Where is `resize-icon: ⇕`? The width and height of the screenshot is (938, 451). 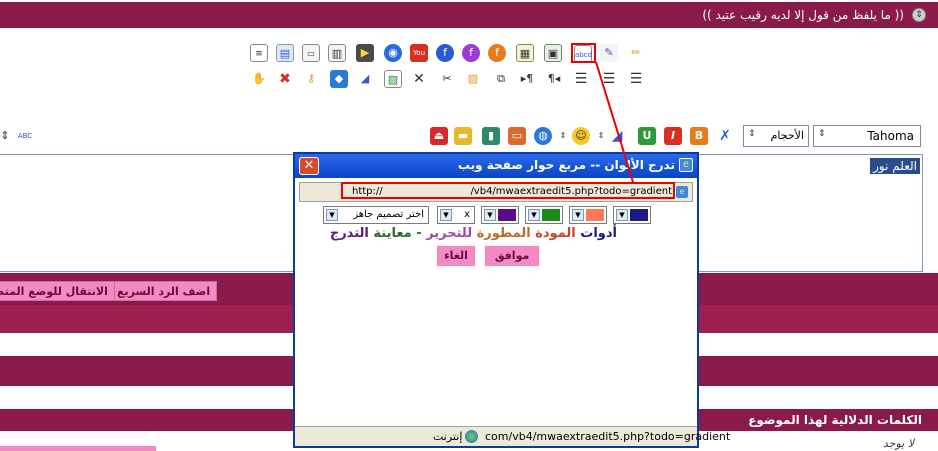
resize-icon: ⇕ is located at coordinates (5, 136).